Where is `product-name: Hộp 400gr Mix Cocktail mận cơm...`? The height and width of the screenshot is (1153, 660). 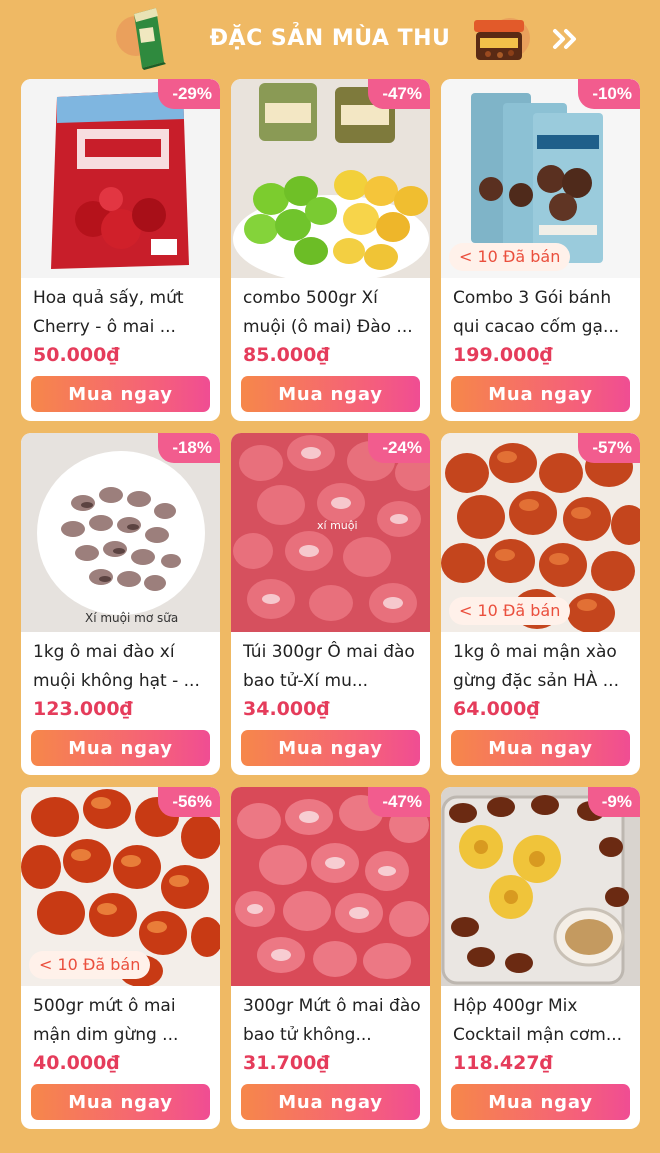
product-name: Hộp 400gr Mix Cocktail mận cơm... is located at coordinates (543, 1021).